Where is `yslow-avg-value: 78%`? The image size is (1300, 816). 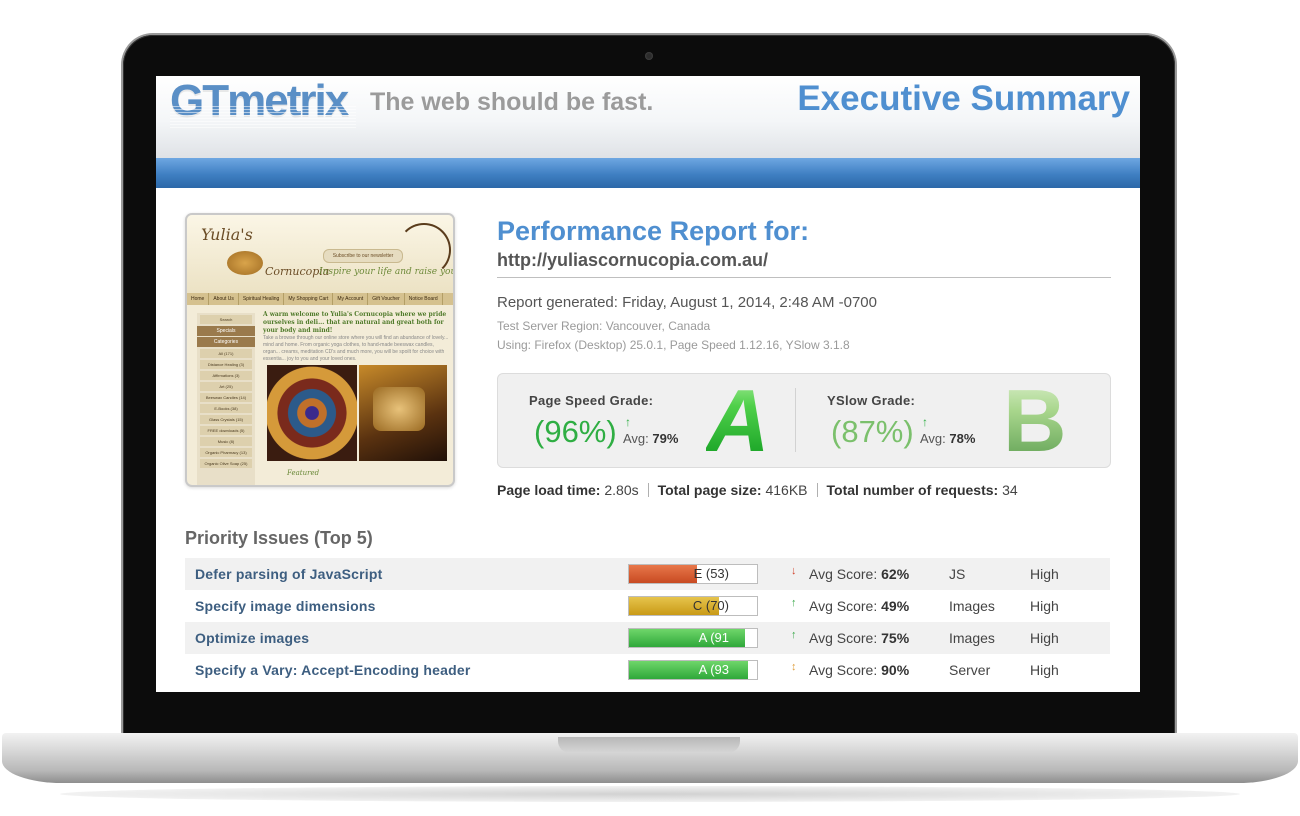 yslow-avg-value: 78% is located at coordinates (962, 438).